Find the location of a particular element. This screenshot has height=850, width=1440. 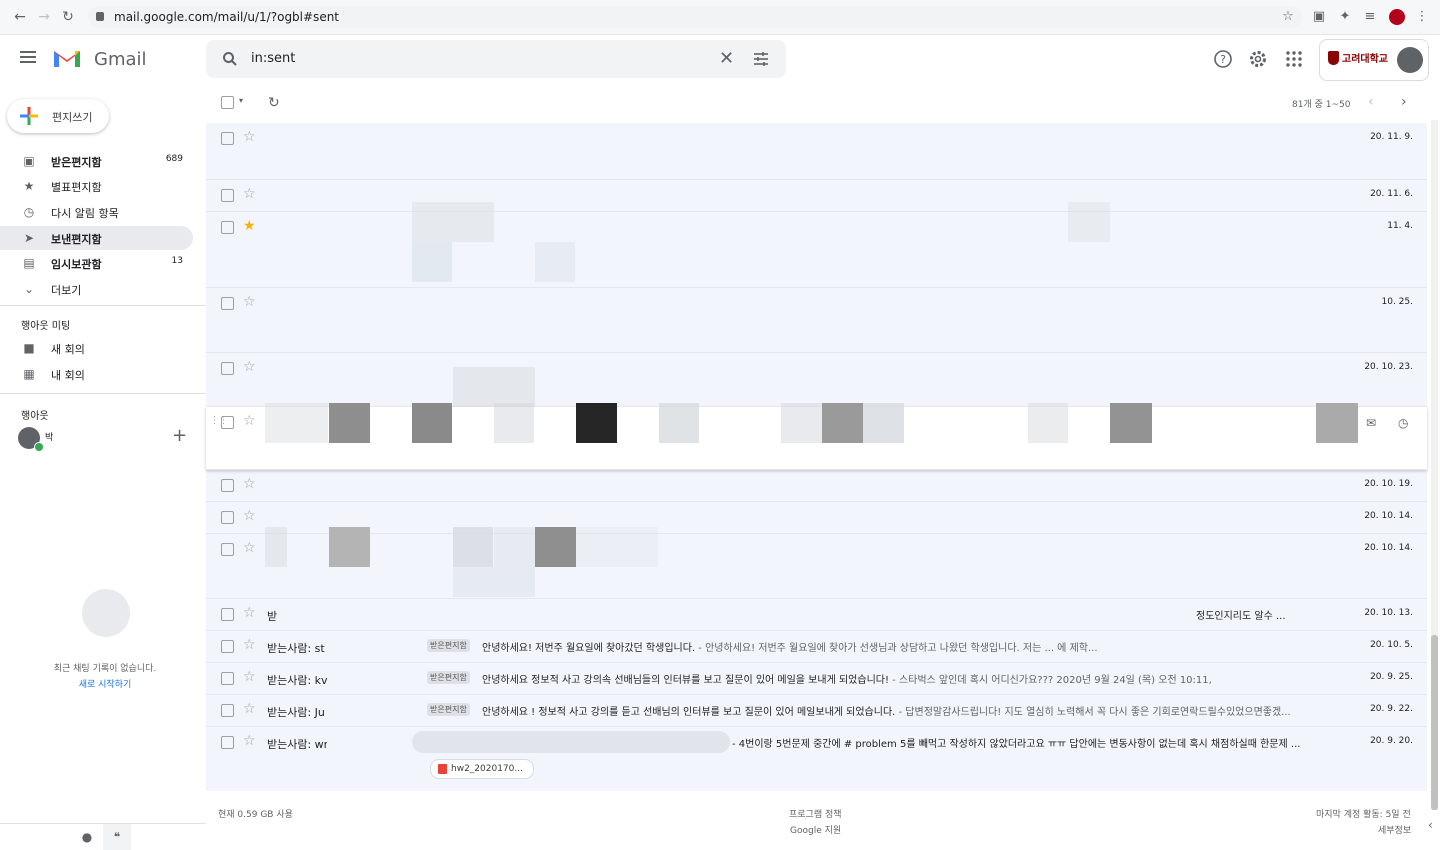

reload-icon: ↻ is located at coordinates (68, 17).